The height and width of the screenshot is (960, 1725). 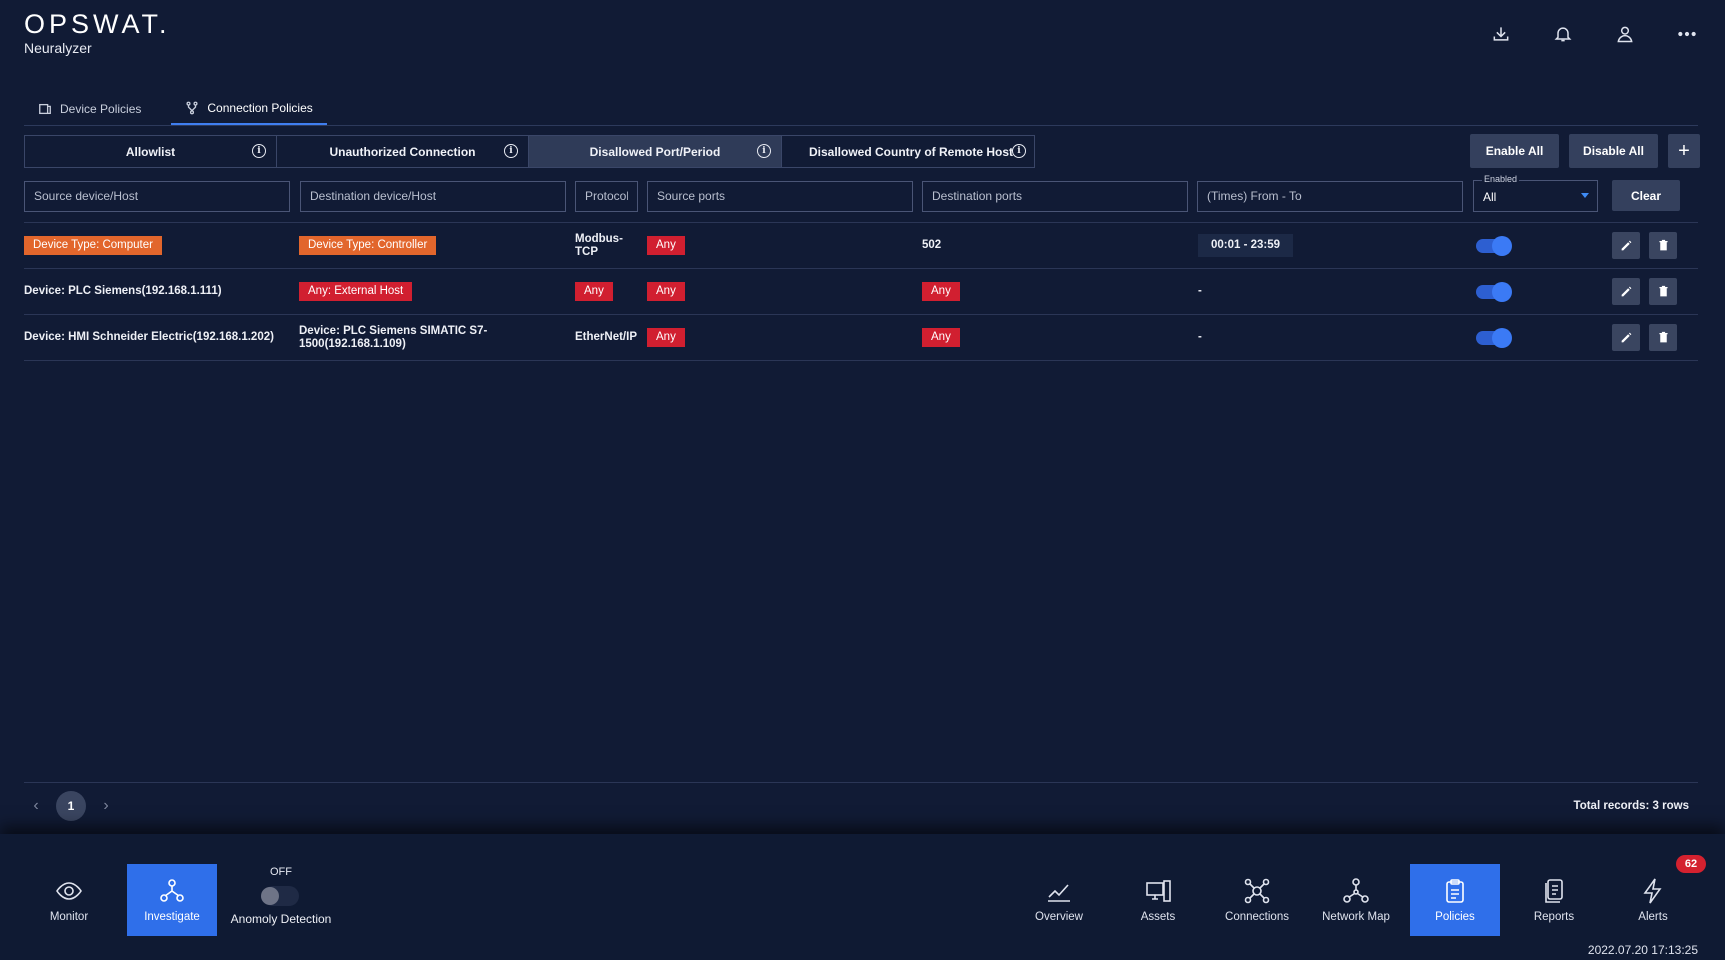 What do you see at coordinates (606, 337) in the screenshot?
I see `protocol-cell: EtherNet/IP` at bounding box center [606, 337].